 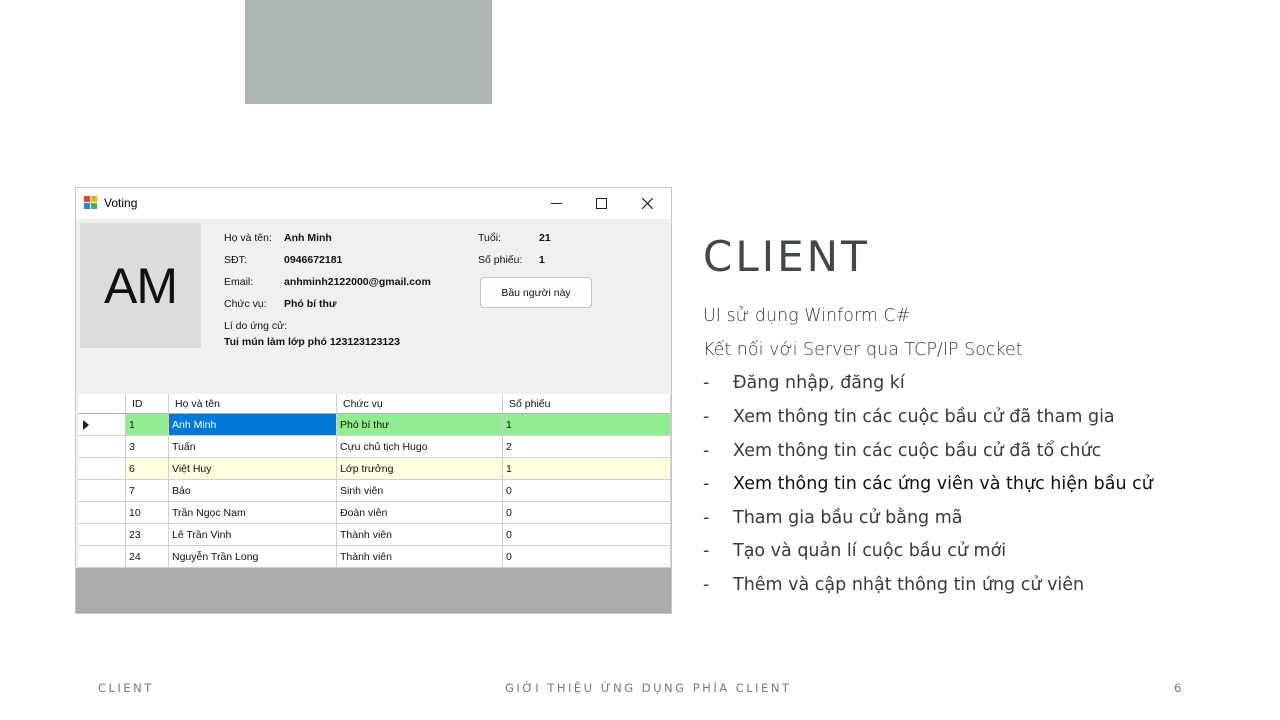 What do you see at coordinates (542, 260) in the screenshot?
I see `votes-value: 1` at bounding box center [542, 260].